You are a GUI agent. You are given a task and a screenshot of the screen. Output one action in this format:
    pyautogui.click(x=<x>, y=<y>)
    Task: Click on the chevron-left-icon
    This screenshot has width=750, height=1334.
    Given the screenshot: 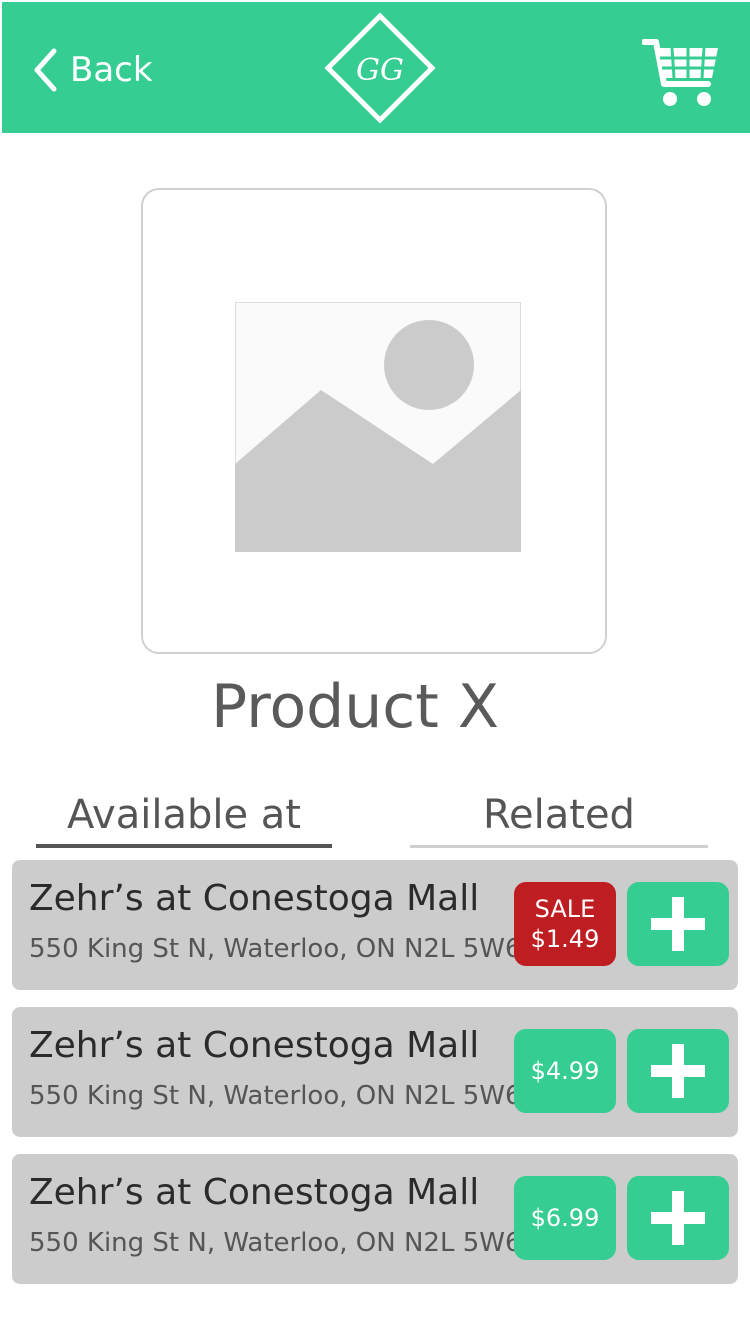 What is the action you would take?
    pyautogui.click(x=45, y=70)
    